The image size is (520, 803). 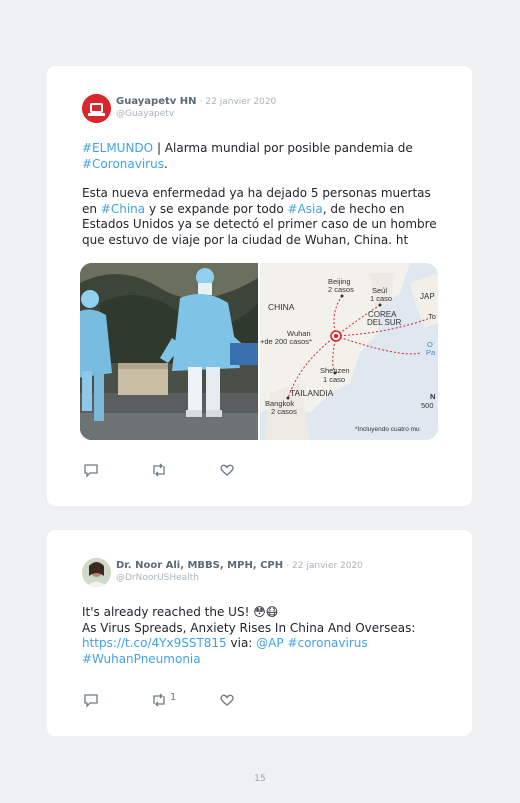 I want to click on map-label: JAP, so click(x=427, y=296).